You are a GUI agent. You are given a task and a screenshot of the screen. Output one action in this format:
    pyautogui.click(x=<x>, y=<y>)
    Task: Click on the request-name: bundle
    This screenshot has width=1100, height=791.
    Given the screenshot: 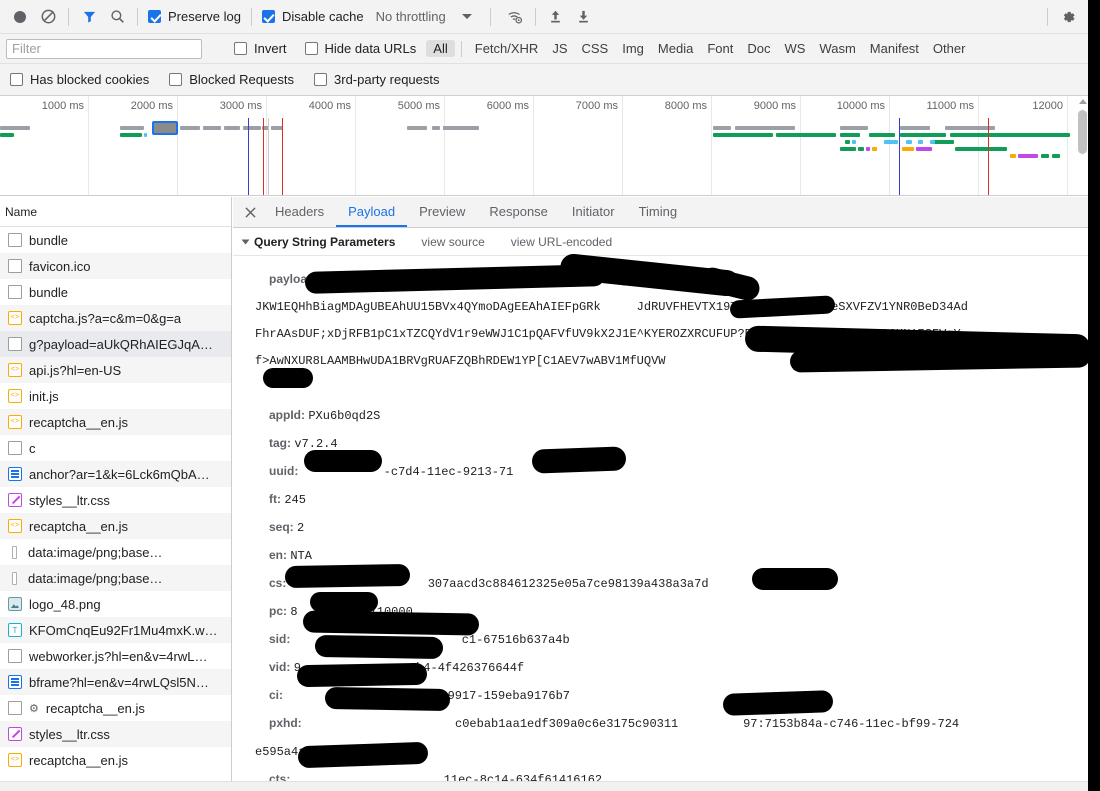 What is the action you would take?
    pyautogui.click(x=49, y=240)
    